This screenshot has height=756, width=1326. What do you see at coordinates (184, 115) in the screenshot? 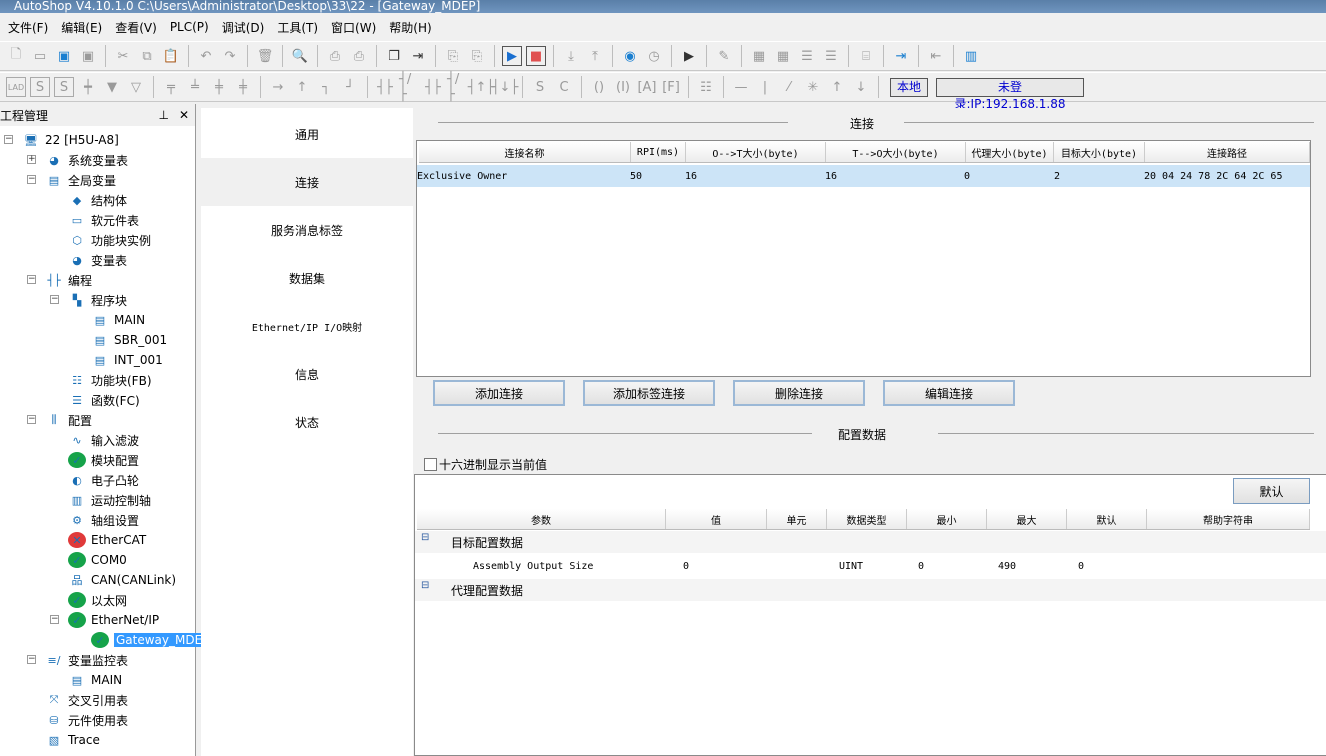
I see `close-icon: ✕` at bounding box center [184, 115].